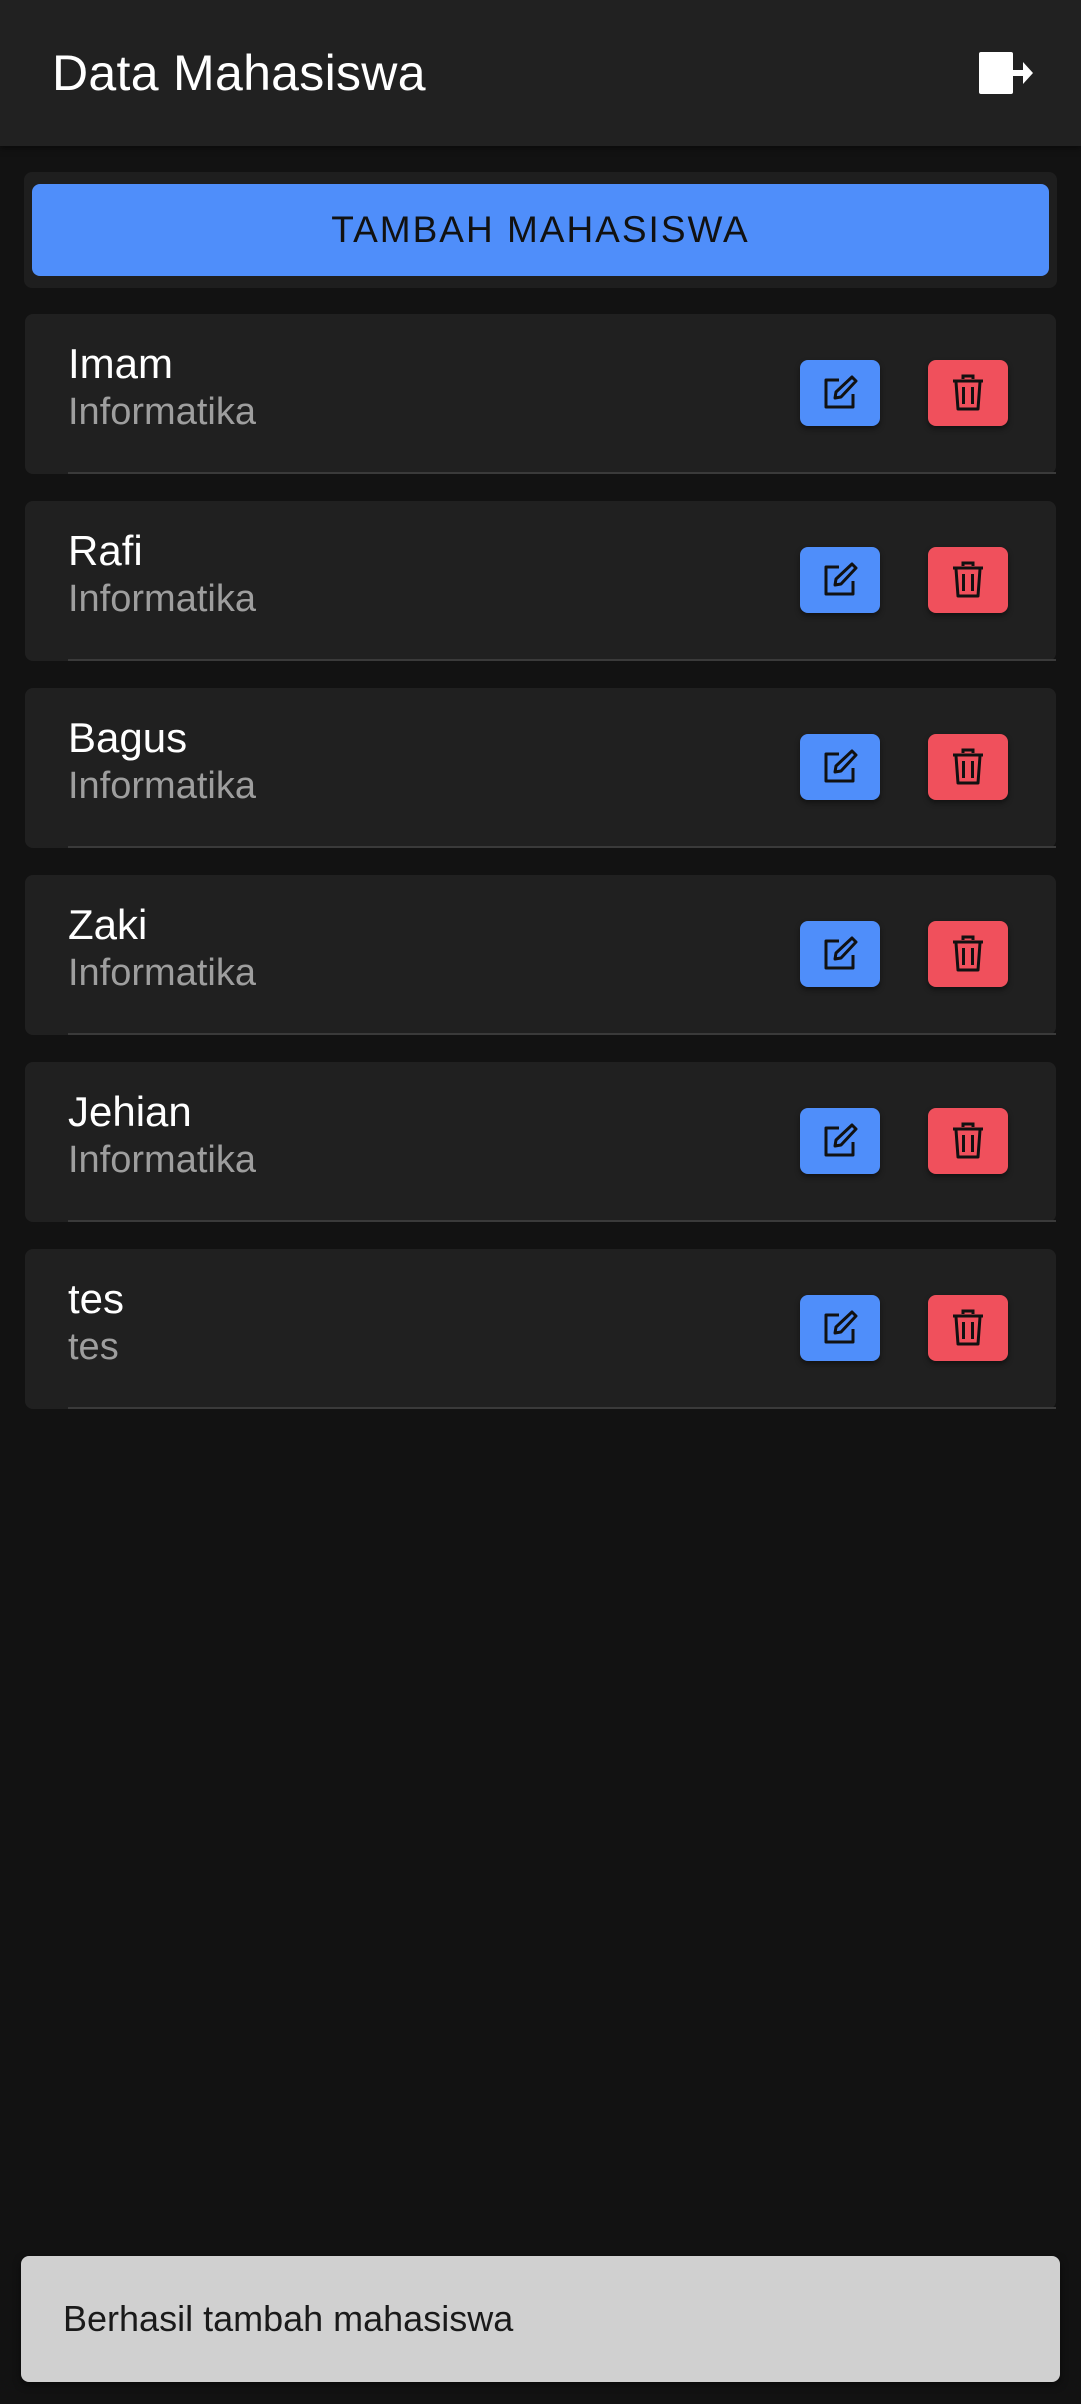 The height and width of the screenshot is (2404, 1081). Describe the element at coordinates (120, 363) in the screenshot. I see `student-name: Imam` at that location.